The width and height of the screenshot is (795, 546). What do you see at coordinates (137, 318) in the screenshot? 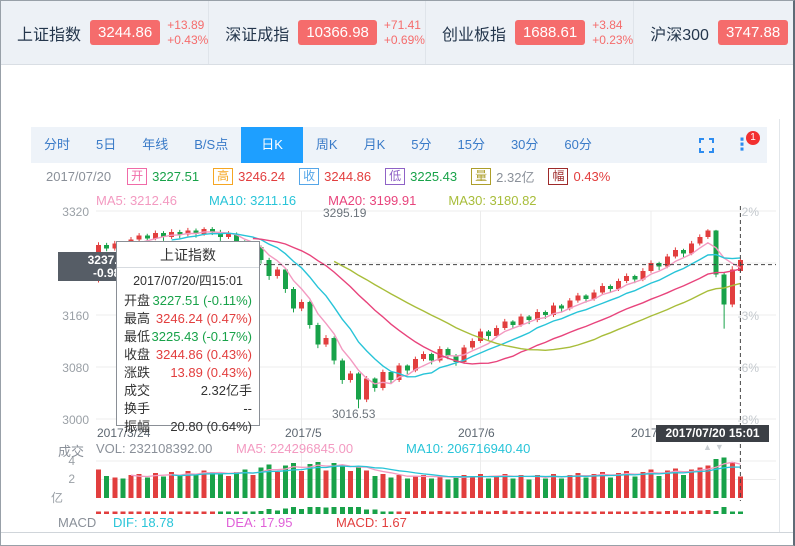
I see `tooltip-label: 最高` at bounding box center [137, 318].